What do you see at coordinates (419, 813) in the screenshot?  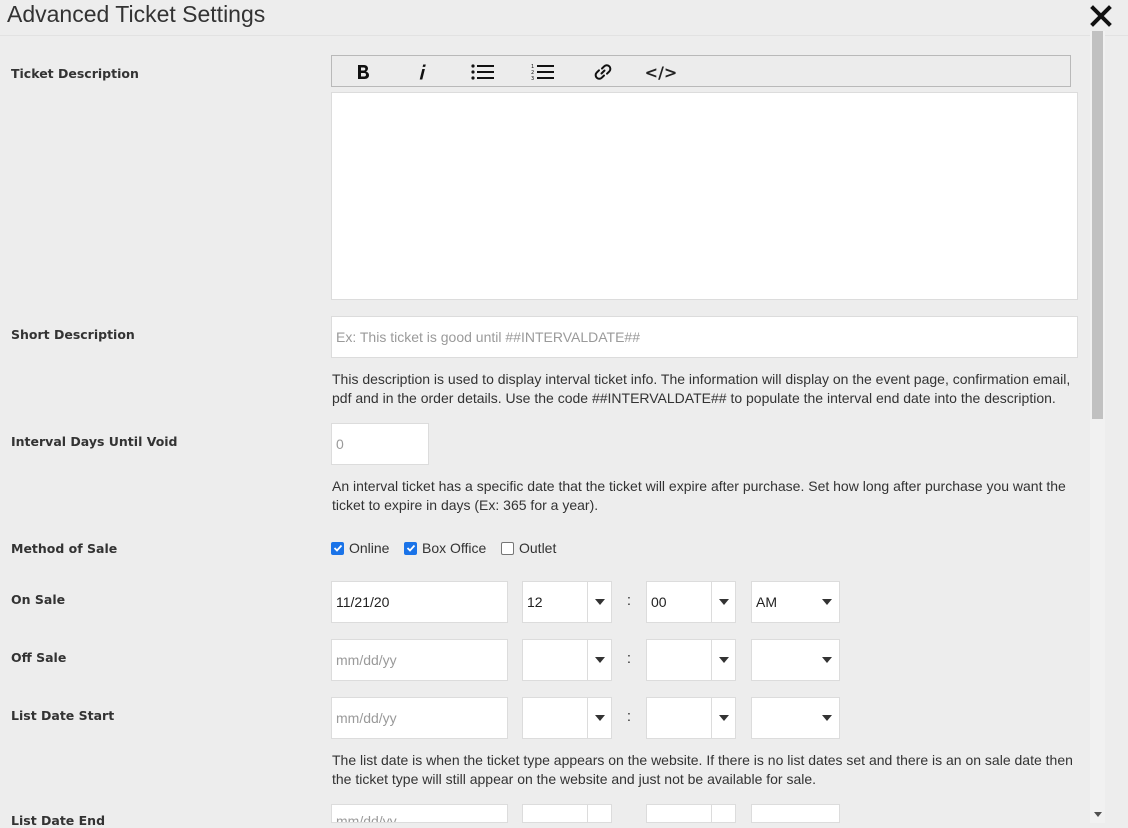 I see `list-date-end-date-input: mm/dd/yy` at bounding box center [419, 813].